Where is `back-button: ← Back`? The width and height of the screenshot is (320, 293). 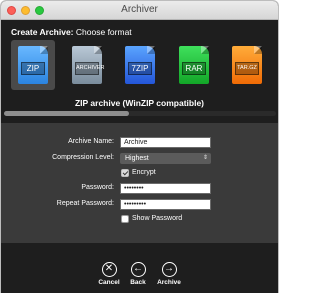 back-button: ← Back is located at coordinates (138, 277).